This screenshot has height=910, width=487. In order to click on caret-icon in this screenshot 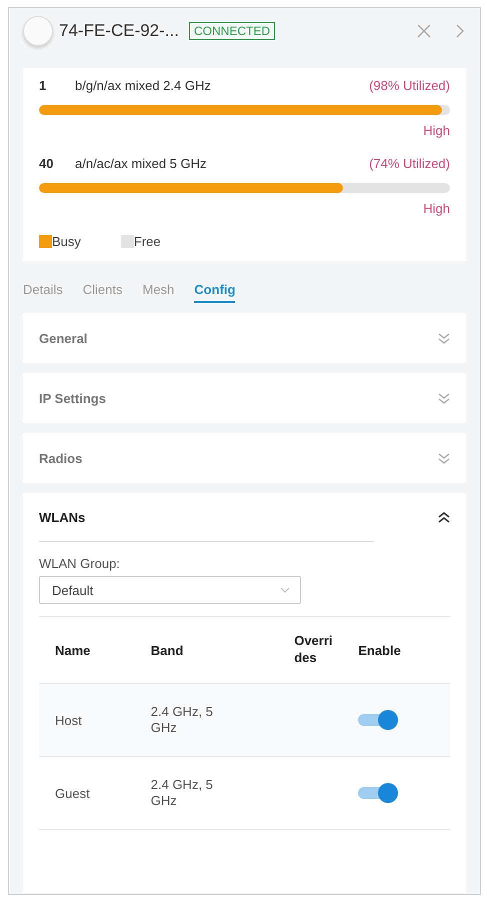, I will do `click(285, 590)`.